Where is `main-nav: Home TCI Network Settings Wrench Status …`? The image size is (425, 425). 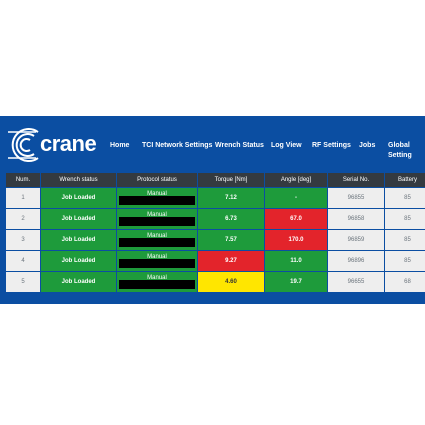
main-nav: Home TCI Network Settings Wrench Status … is located at coordinates (212, 150).